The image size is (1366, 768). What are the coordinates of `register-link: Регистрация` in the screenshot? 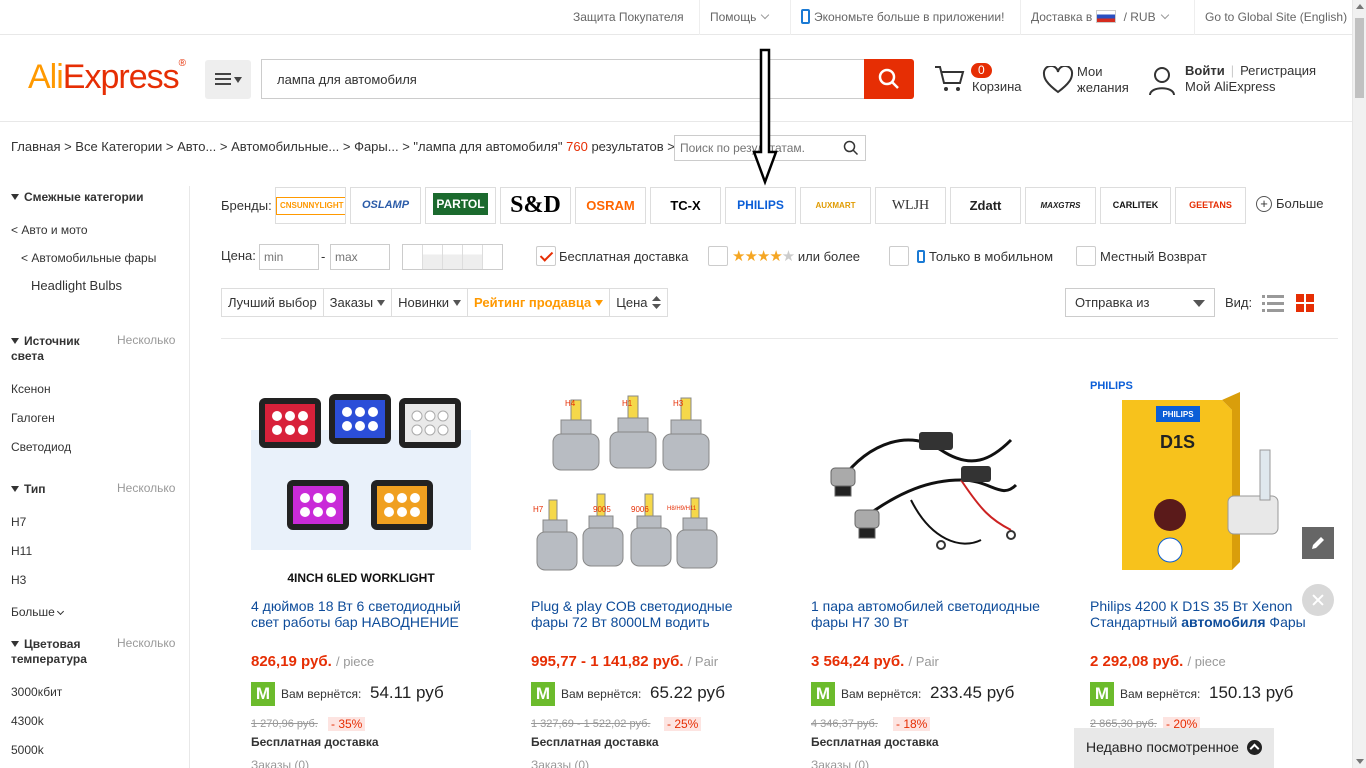 It's located at (1278, 70).